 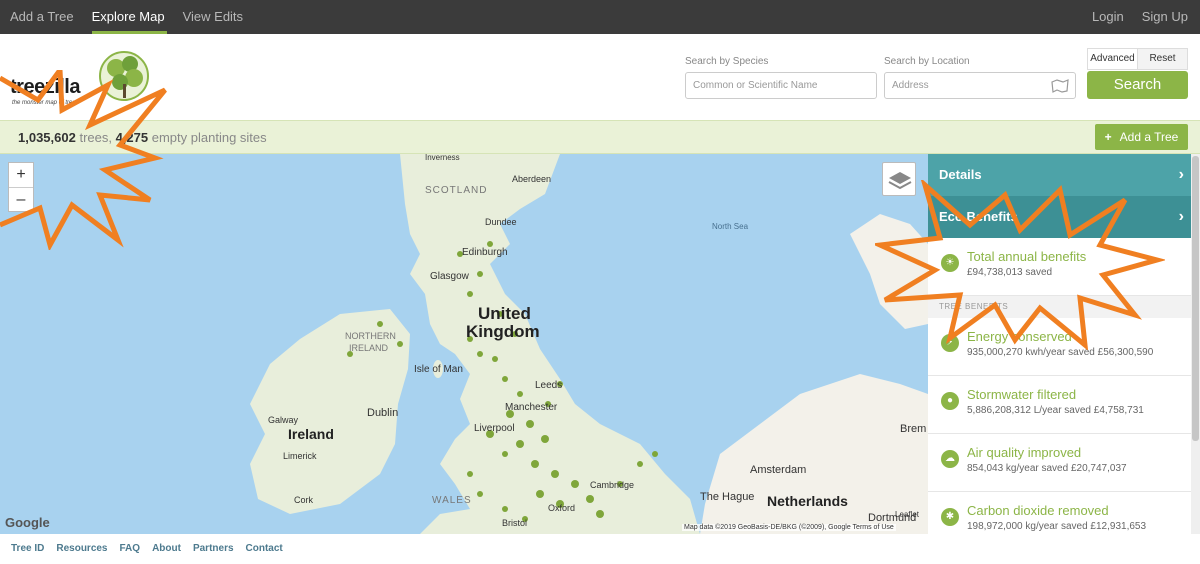 I want to click on co2-icon: ✱, so click(x=950, y=517).